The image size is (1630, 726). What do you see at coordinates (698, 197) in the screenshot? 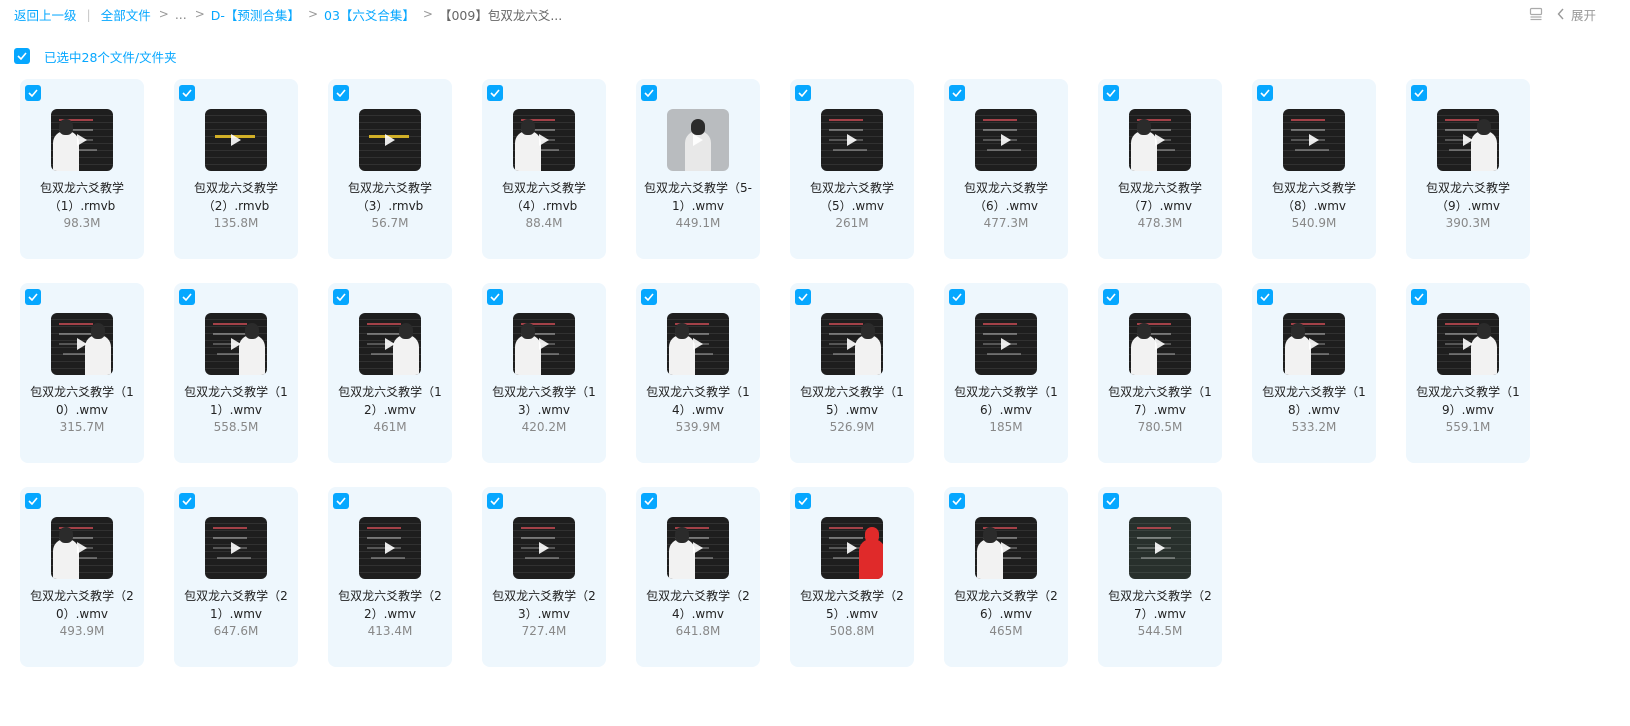
I see `file-name: 包双龙六爻教学（5-1）.wmv` at bounding box center [698, 197].